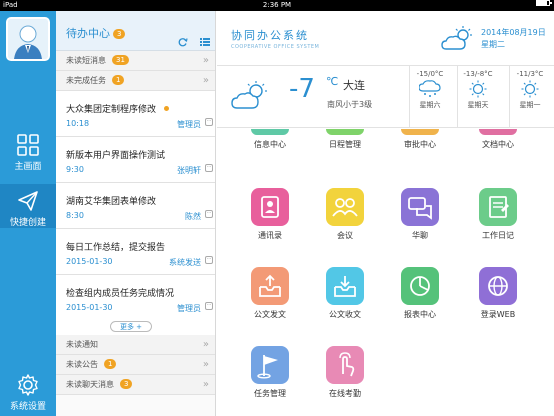  I want to click on section-unread-sms: 未读短消息 31 », so click(135, 61).